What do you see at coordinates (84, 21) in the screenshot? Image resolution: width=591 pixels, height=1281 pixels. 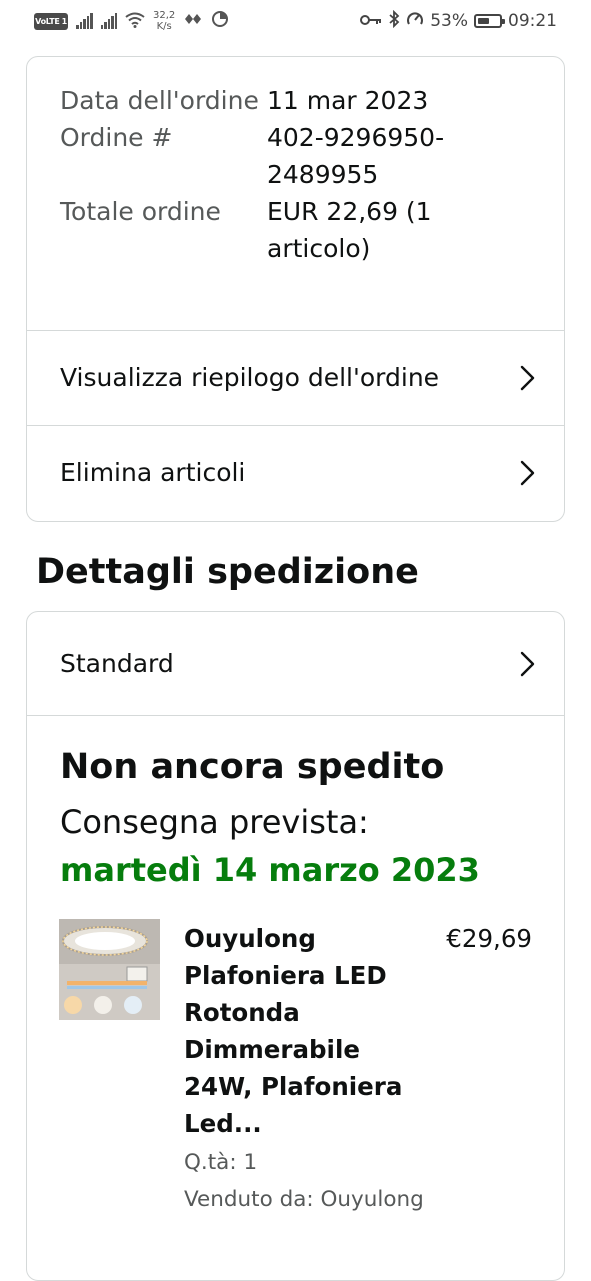 I see `signal-strength-icon` at bounding box center [84, 21].